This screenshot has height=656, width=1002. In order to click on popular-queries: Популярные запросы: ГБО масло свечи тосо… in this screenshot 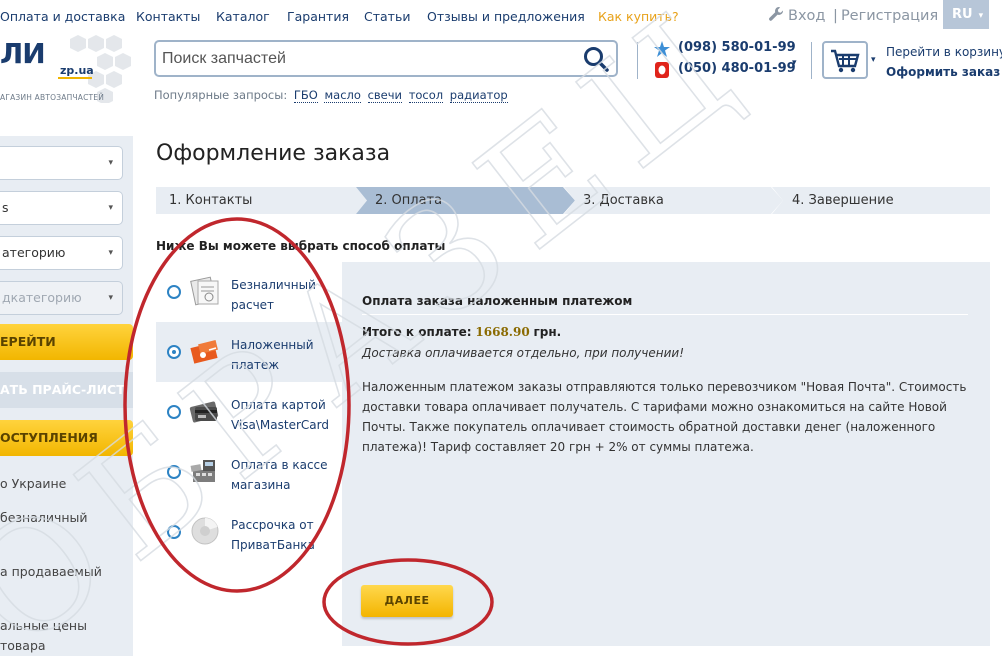, I will do `click(331, 95)`.